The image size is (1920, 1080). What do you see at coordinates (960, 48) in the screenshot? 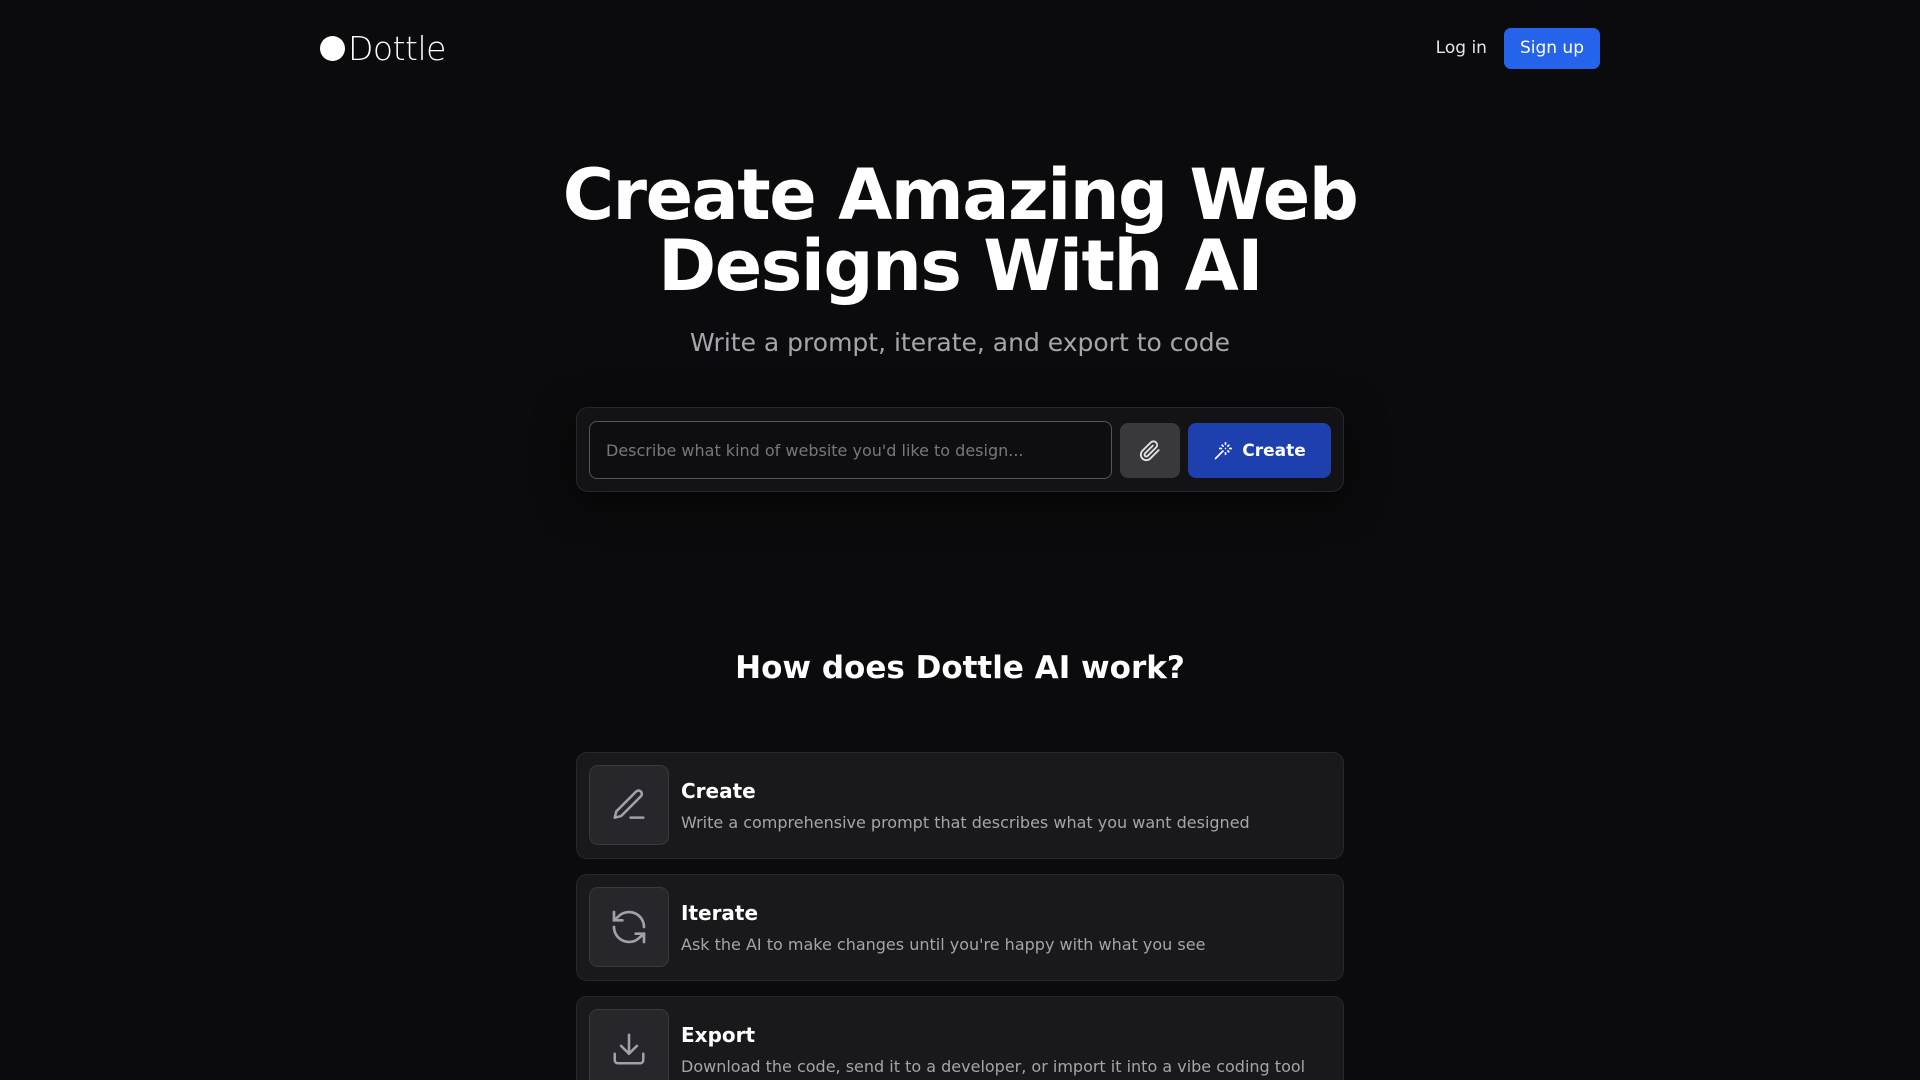
I see `site-header: Dottle Log in Sign up` at bounding box center [960, 48].